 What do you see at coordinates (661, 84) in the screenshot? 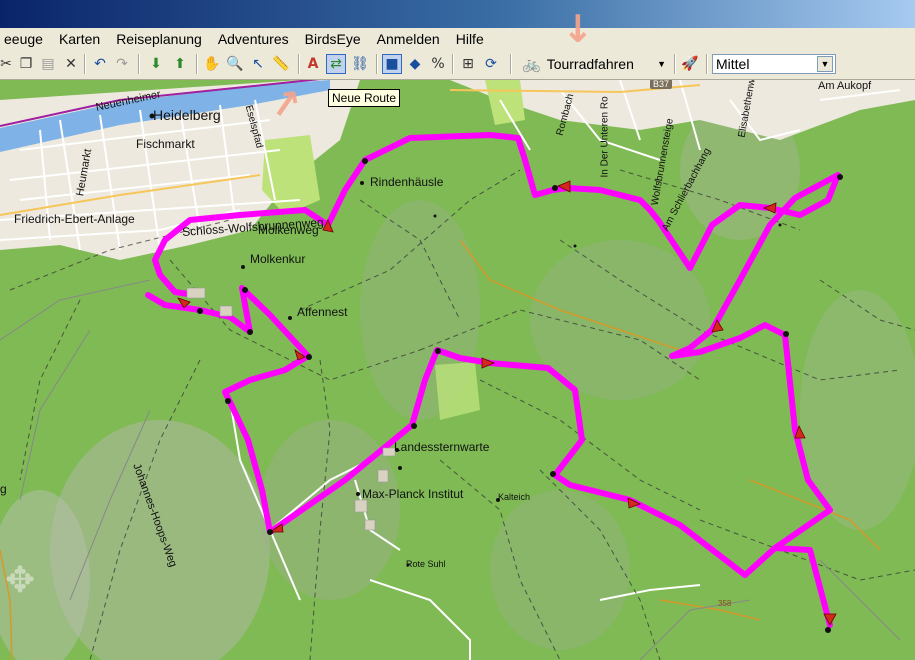
I see `road-shield-b37: B37` at bounding box center [661, 84].